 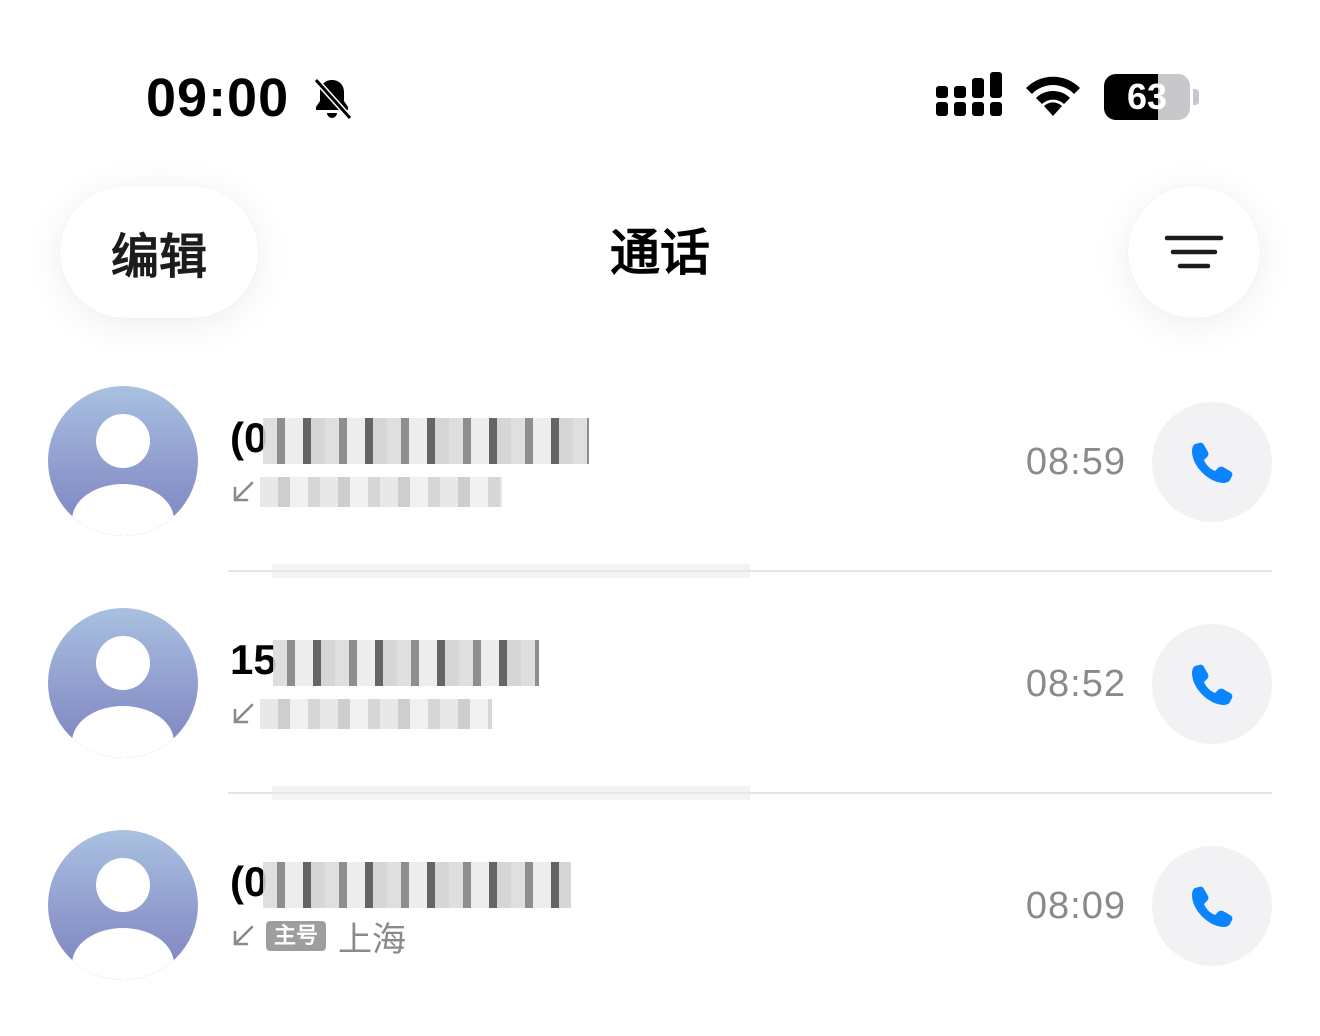 What do you see at coordinates (1075, 462) in the screenshot?
I see `call-time: 08:59` at bounding box center [1075, 462].